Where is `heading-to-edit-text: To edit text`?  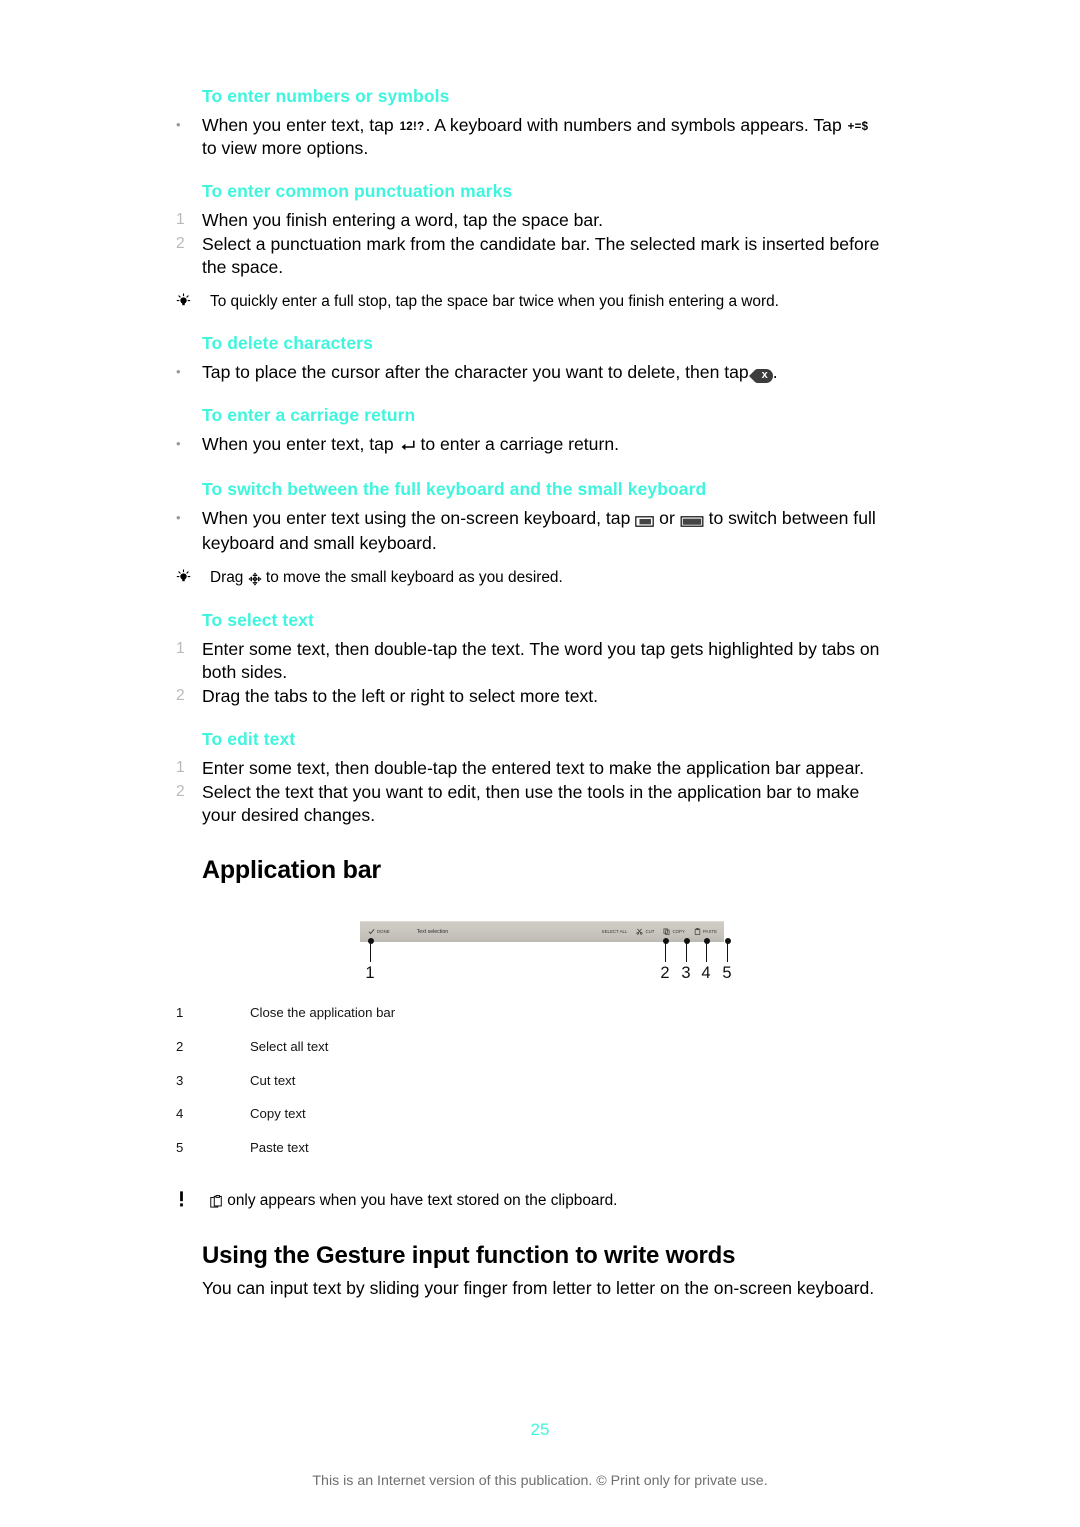 heading-to-edit-text: To edit text is located at coordinates (249, 739).